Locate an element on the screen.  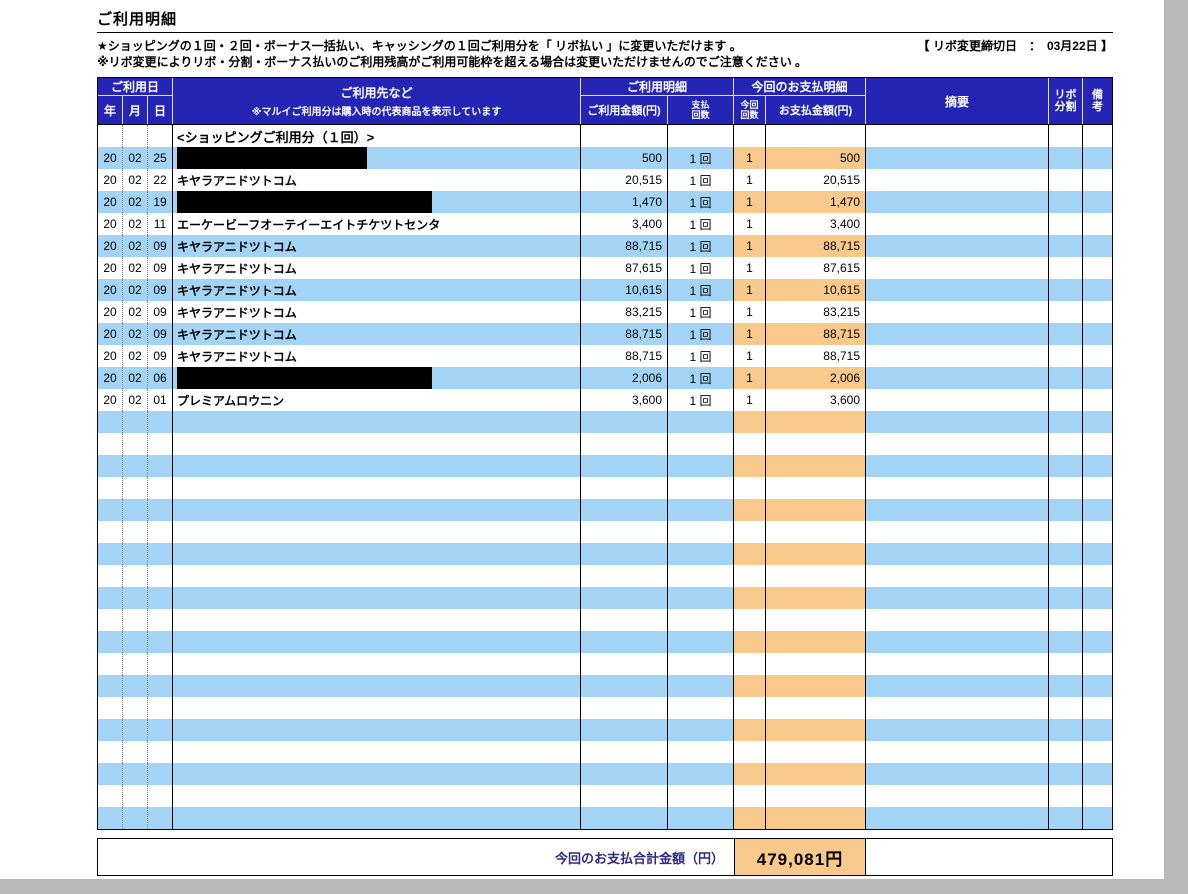
transaction-row: 20 02 09 キヤラアニドツトコム 88,715 1 回 1 88,715 is located at coordinates (605, 334).